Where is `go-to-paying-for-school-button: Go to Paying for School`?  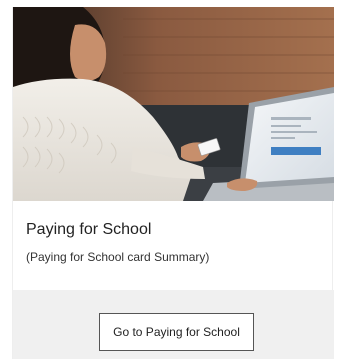
go-to-paying-for-school-button: Go to Paying for School is located at coordinates (176, 332).